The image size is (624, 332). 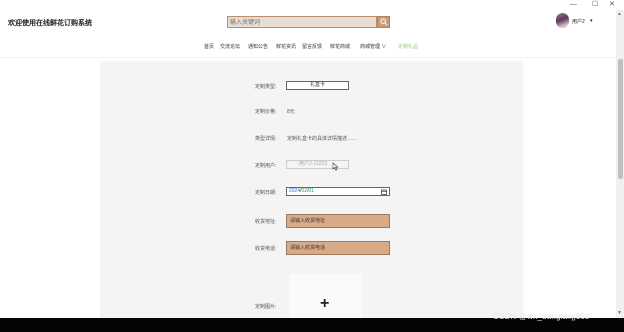 What do you see at coordinates (620, 119) in the screenshot?
I see `scrollbar-thumb` at bounding box center [620, 119].